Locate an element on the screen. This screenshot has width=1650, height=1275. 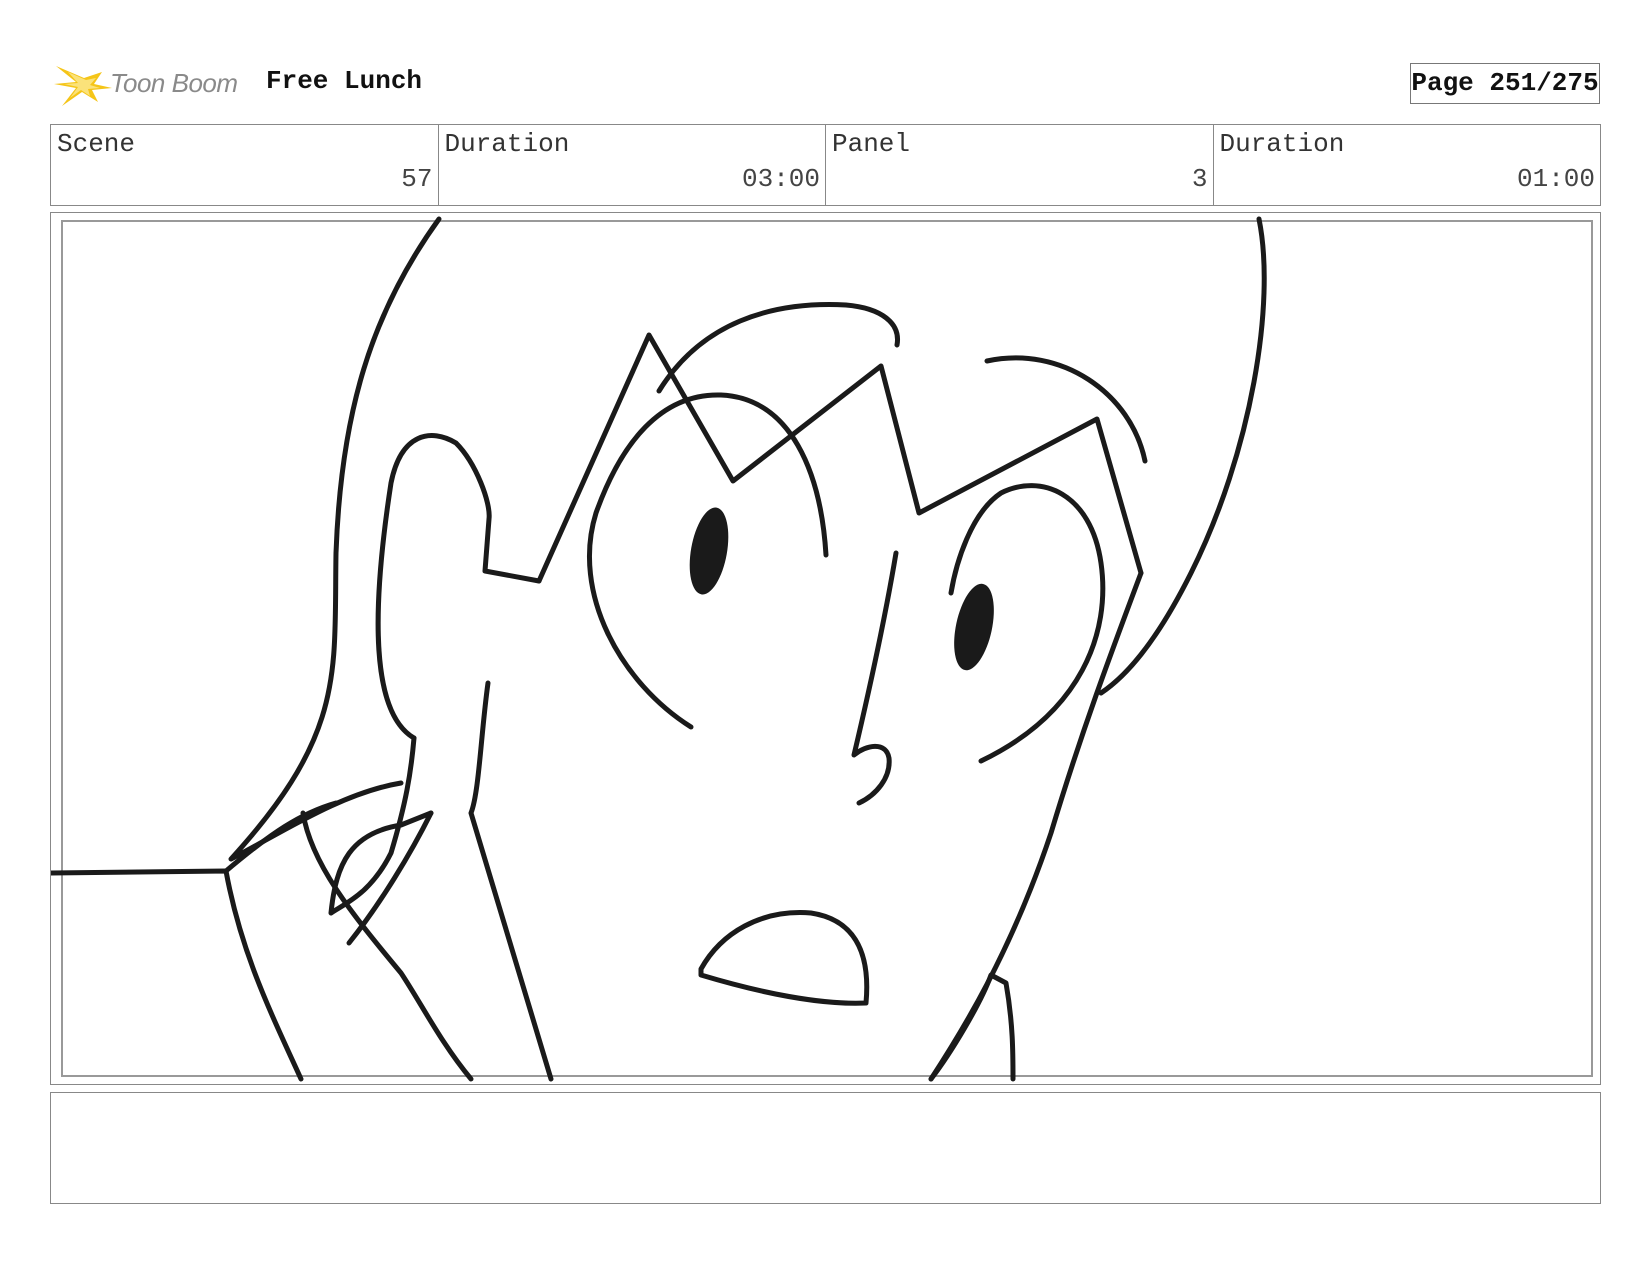
project-title: Free Lunch is located at coordinates (344, 81).